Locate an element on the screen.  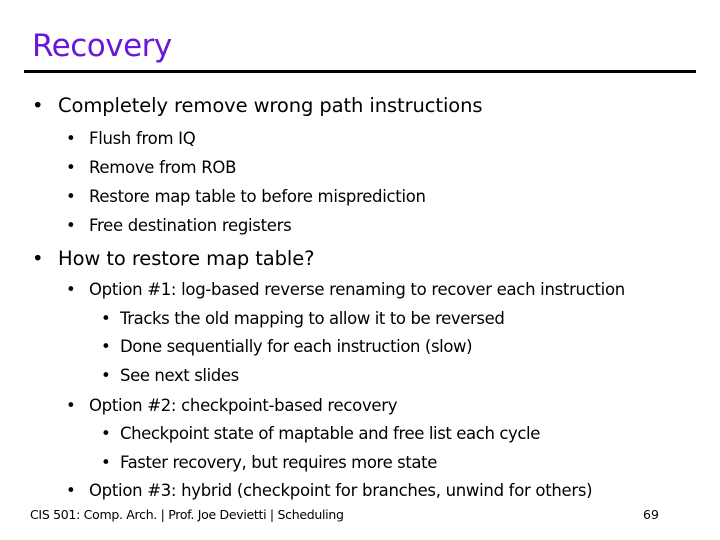
sub-bullet-item: Flush from IQ is located at coordinates (142, 138).